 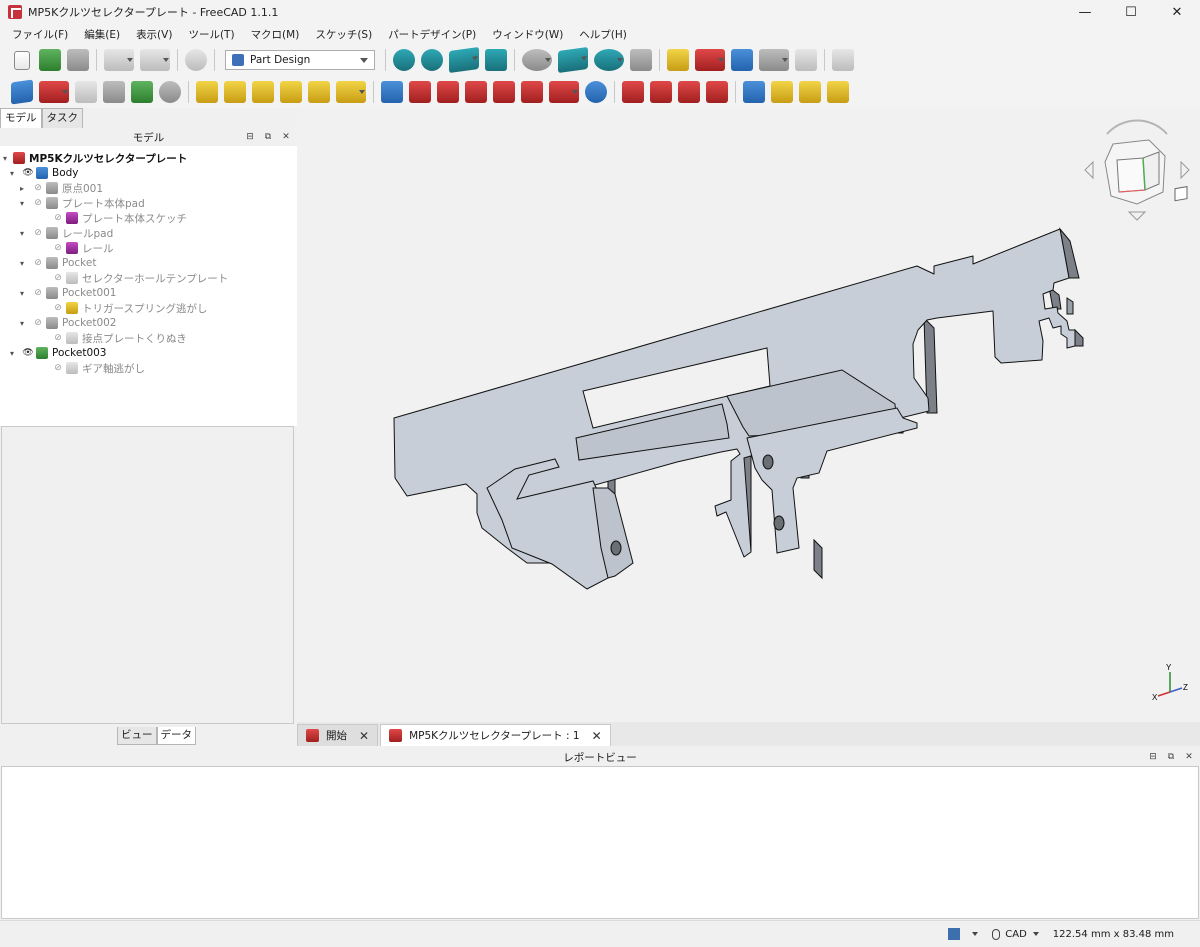 What do you see at coordinates (86, 92) in the screenshot?
I see `validate-sketch-icon` at bounding box center [86, 92].